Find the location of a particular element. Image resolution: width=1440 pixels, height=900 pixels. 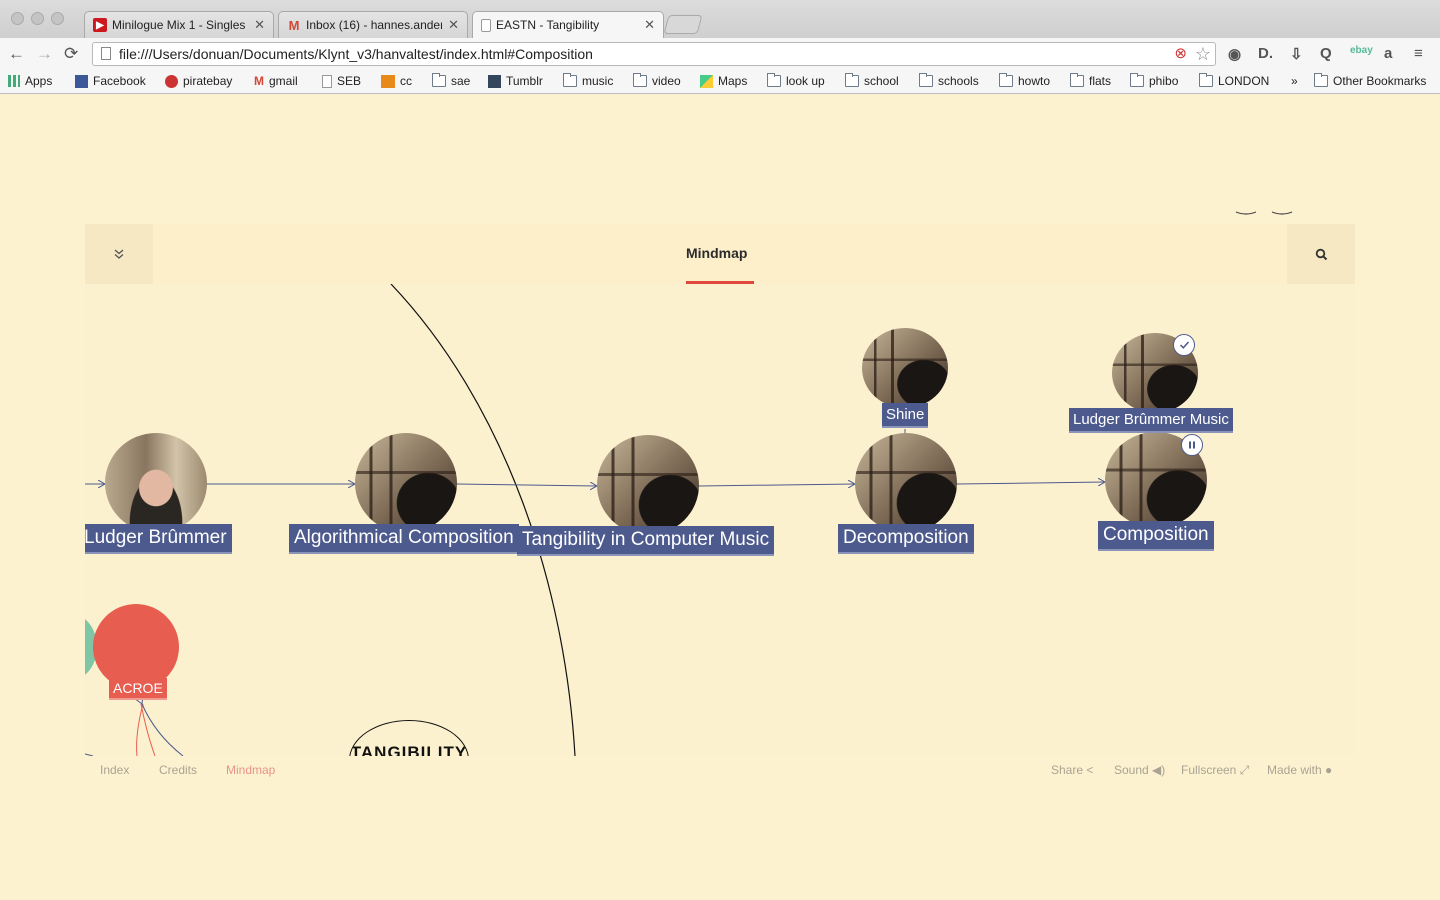

footer-index-link: Index is located at coordinates (114, 770).